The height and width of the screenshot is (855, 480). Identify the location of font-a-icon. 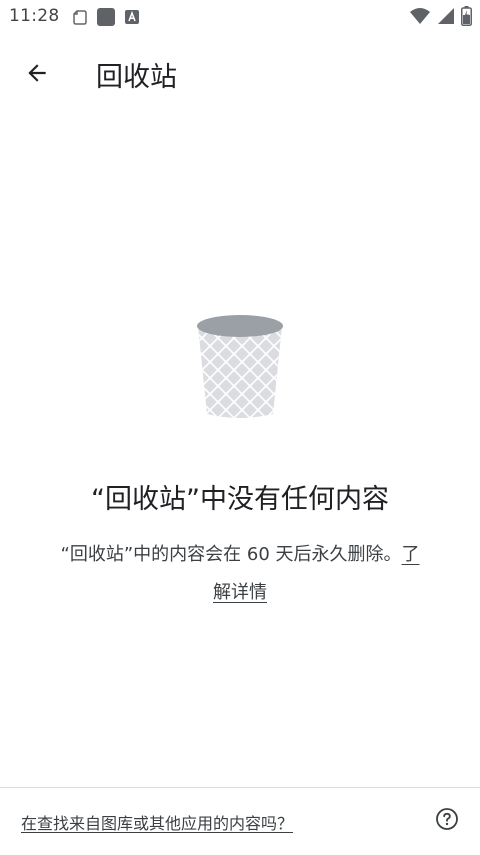
(132, 19).